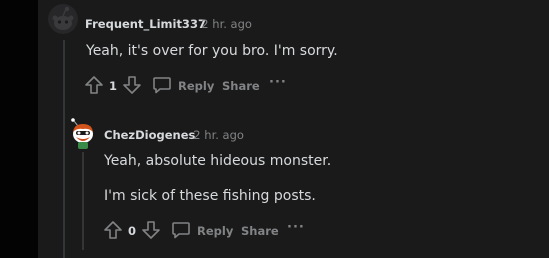  I want to click on comment-actions: 1 Reply Share ···, so click(232, 86).